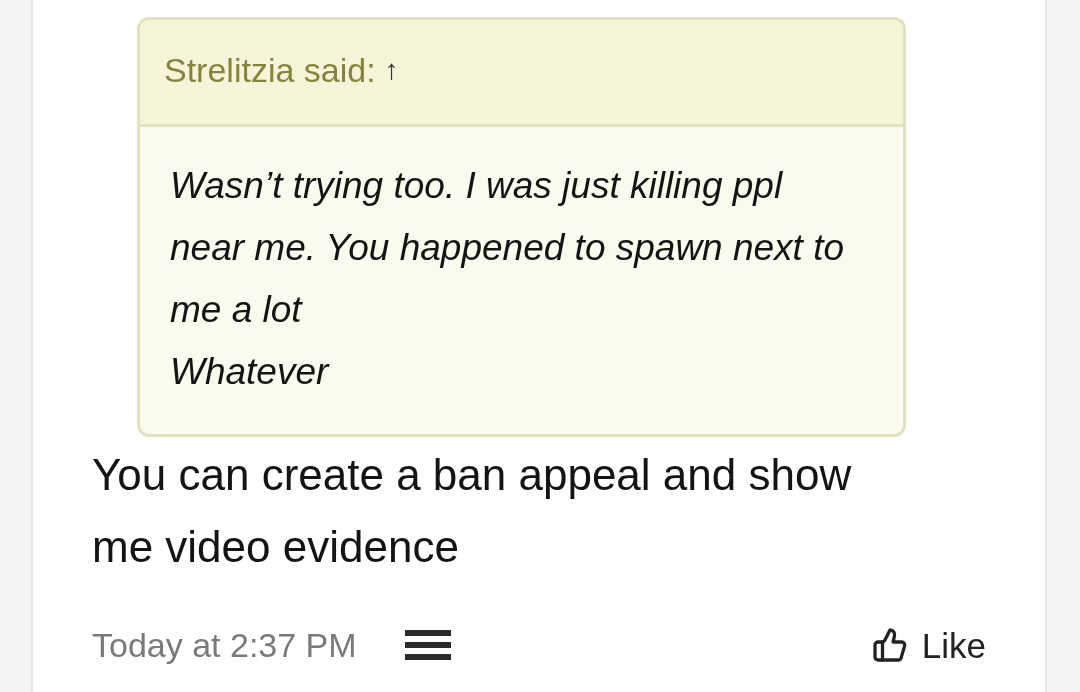 The height and width of the screenshot is (692, 1080). I want to click on menu-button, so click(427, 645).